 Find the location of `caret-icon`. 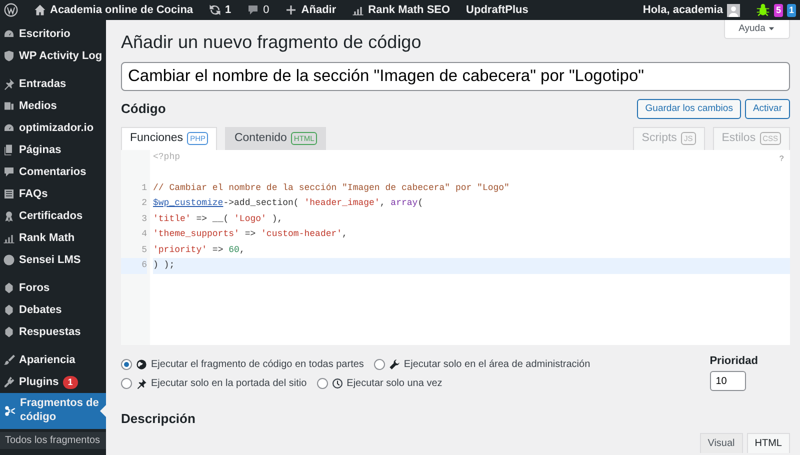

caret-icon is located at coordinates (771, 28).